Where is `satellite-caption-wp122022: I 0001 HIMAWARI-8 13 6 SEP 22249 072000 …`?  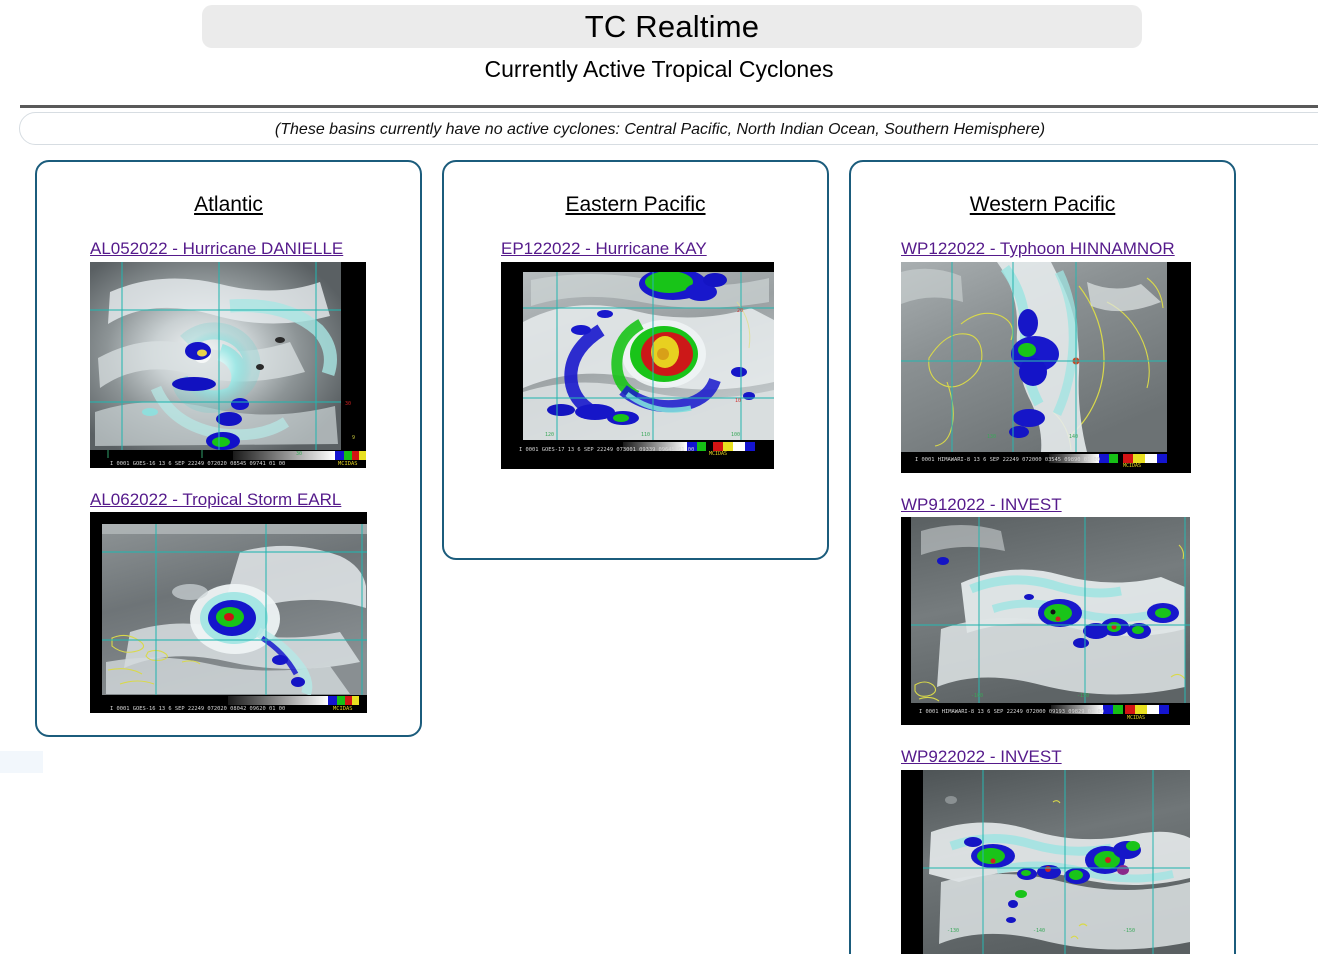
satellite-caption-wp122022: I 0001 HIMAWARI-8 13 6 SEP 22249 072000 … is located at coordinates (1007, 460).